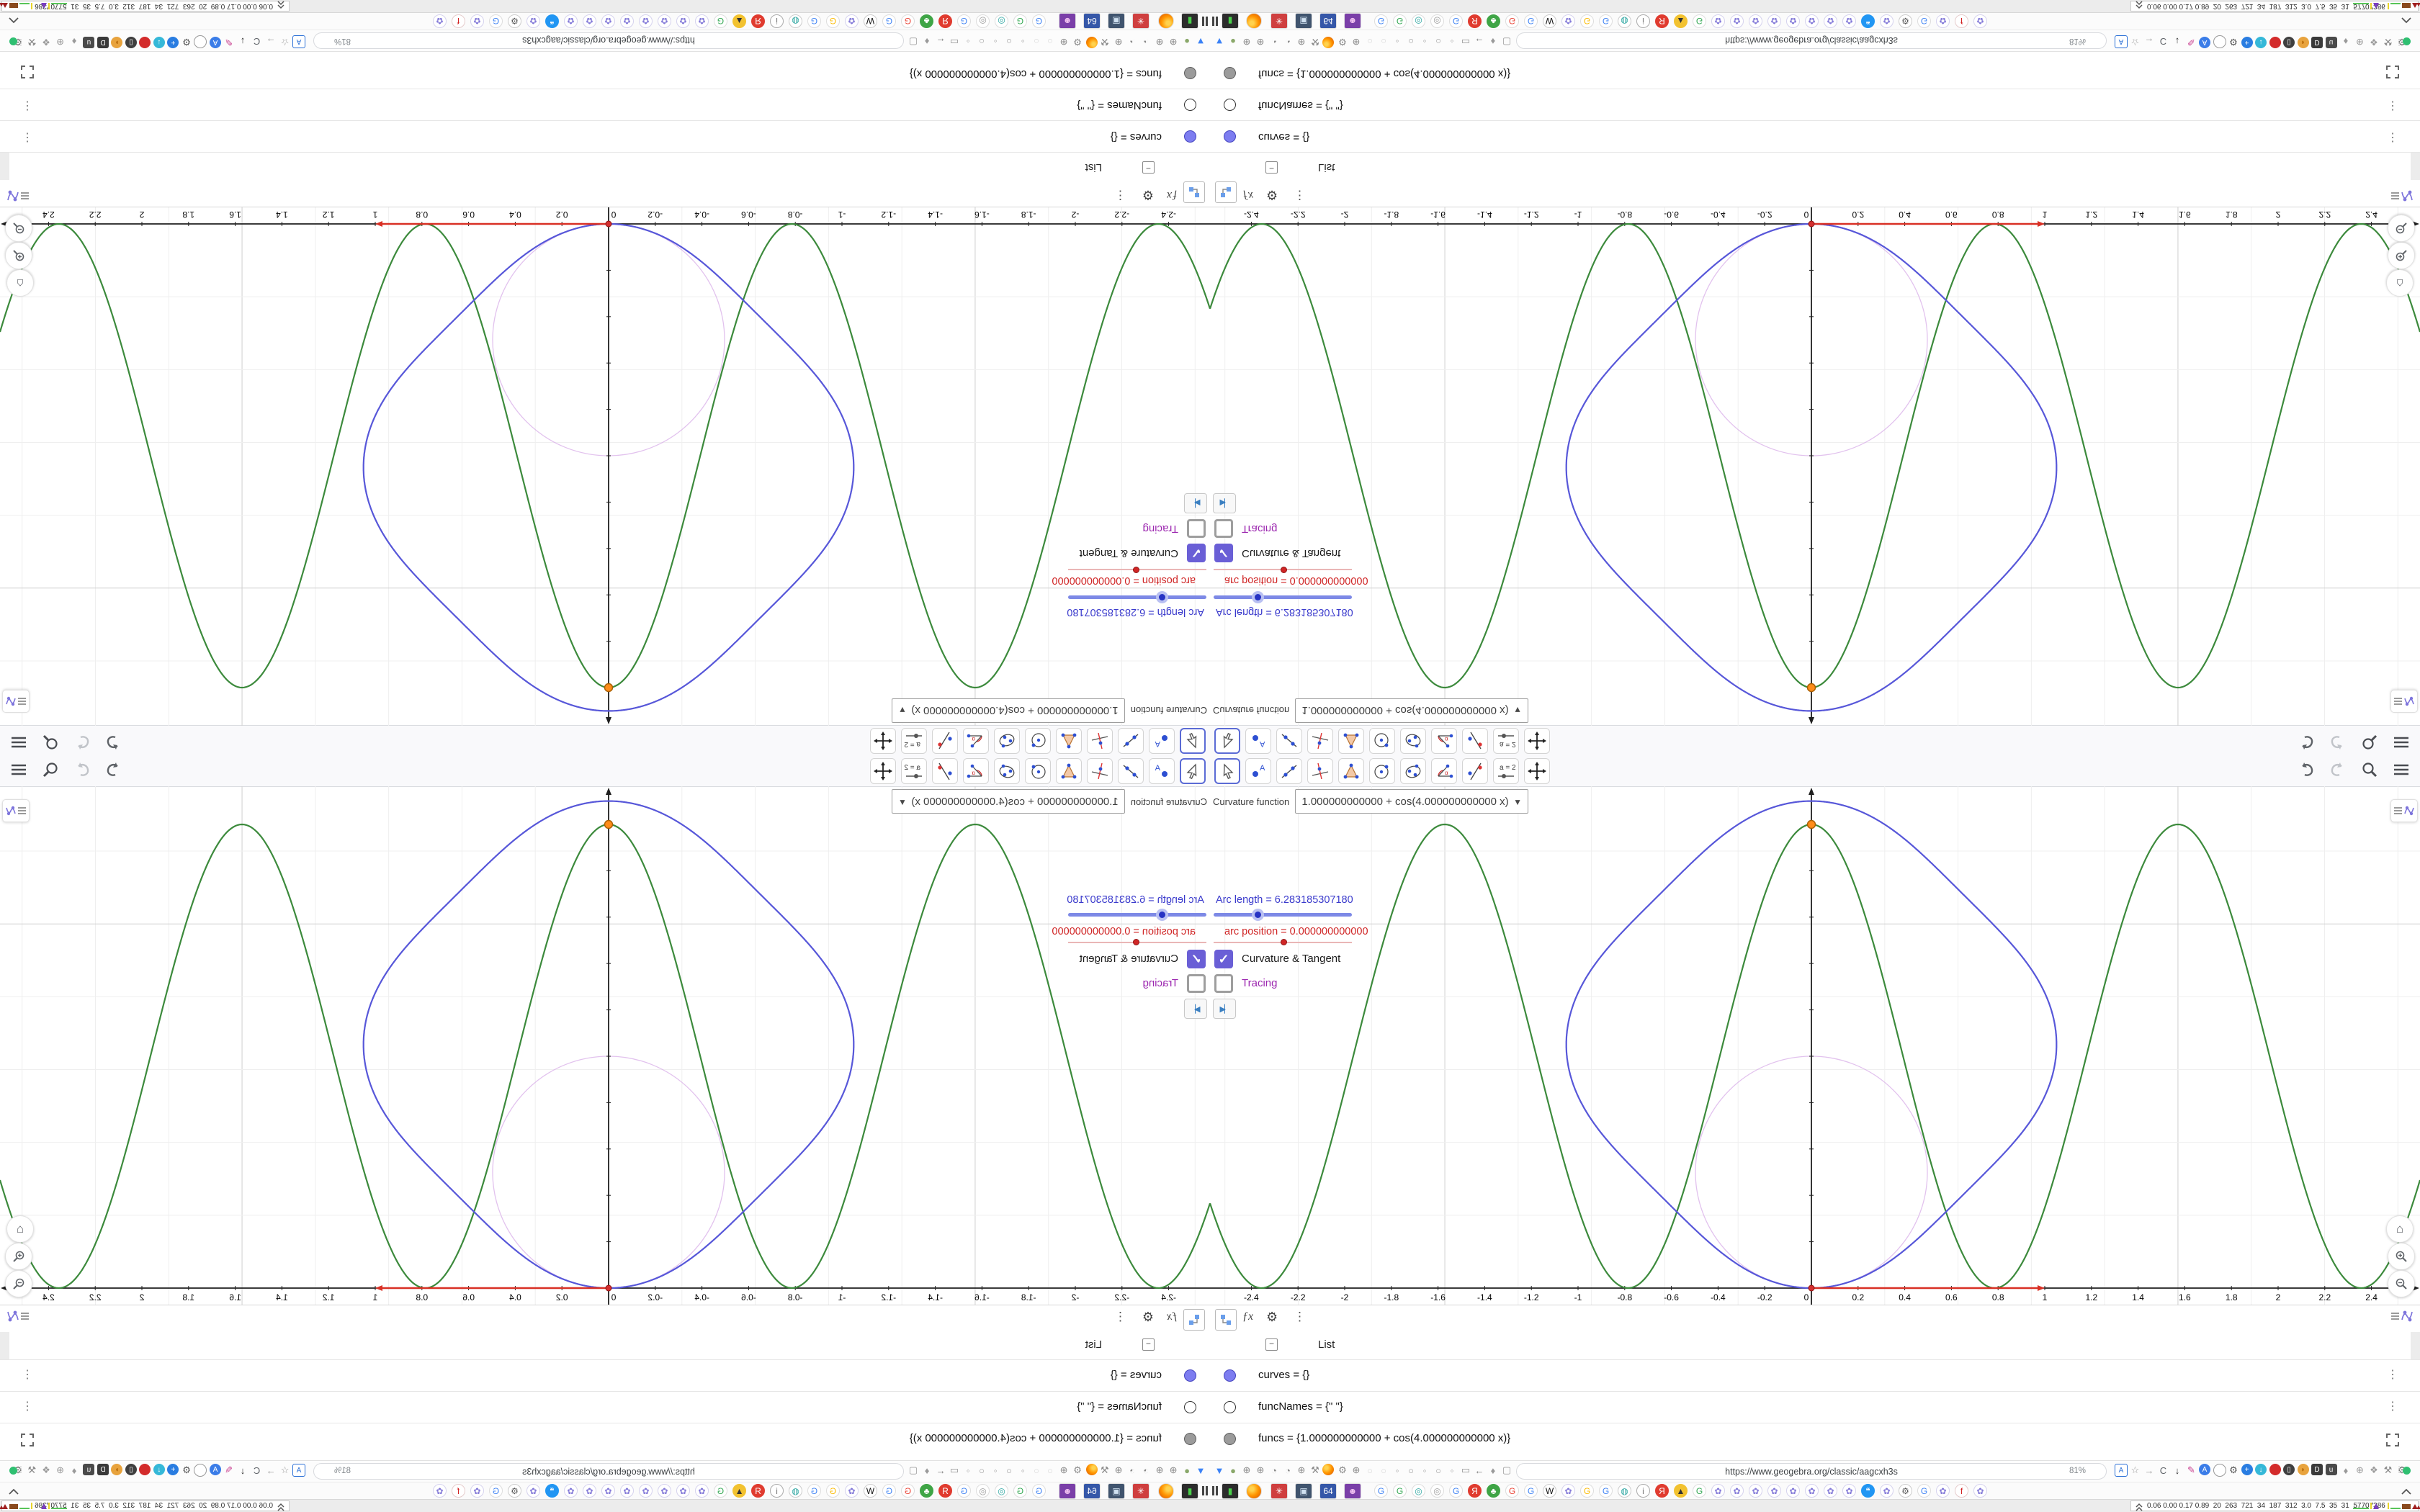 This screenshot has height=1512, width=2420. I want to click on move-view-tool-button, so click(1537, 771).